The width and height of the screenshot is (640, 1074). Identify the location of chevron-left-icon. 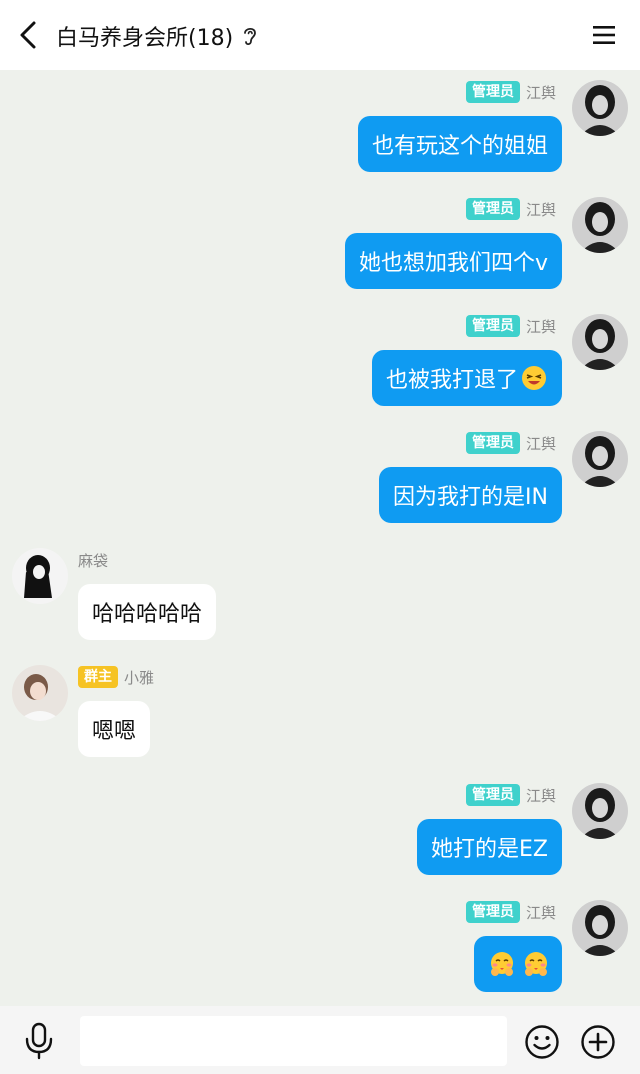
(28, 35).